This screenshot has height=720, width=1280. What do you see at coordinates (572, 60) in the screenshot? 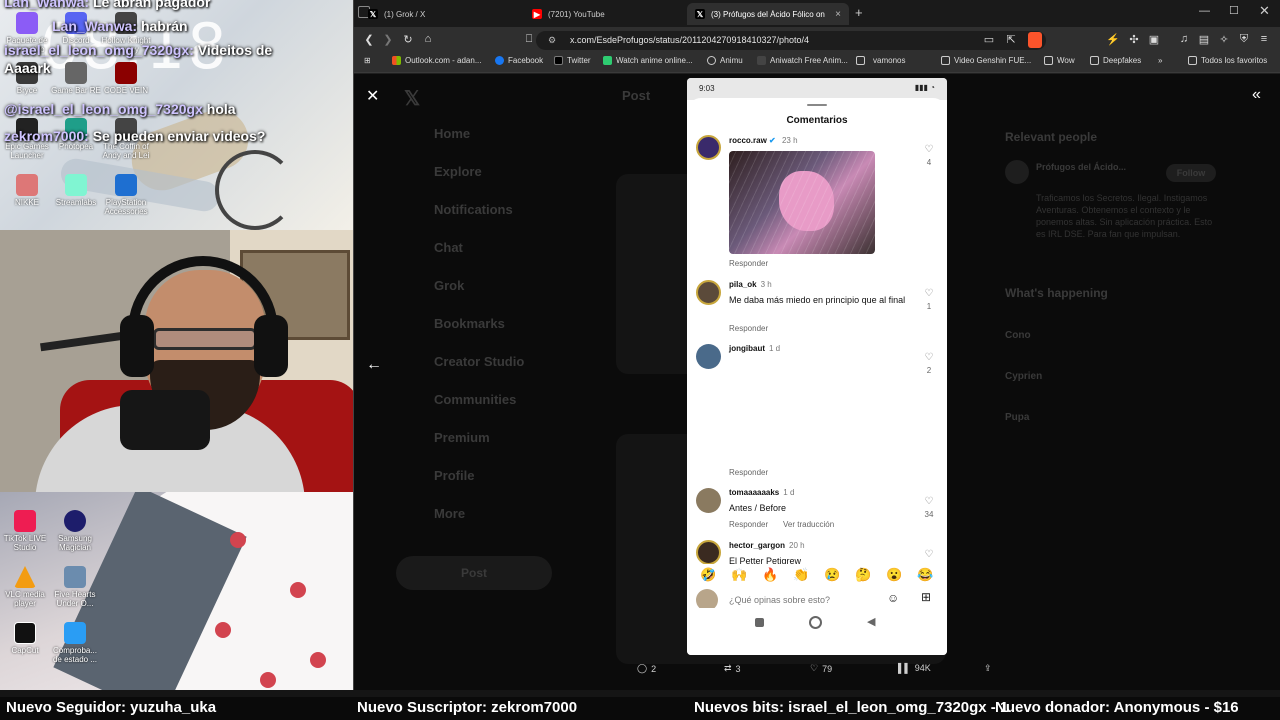
I see `bookmark-twitter: Twitter` at bounding box center [572, 60].